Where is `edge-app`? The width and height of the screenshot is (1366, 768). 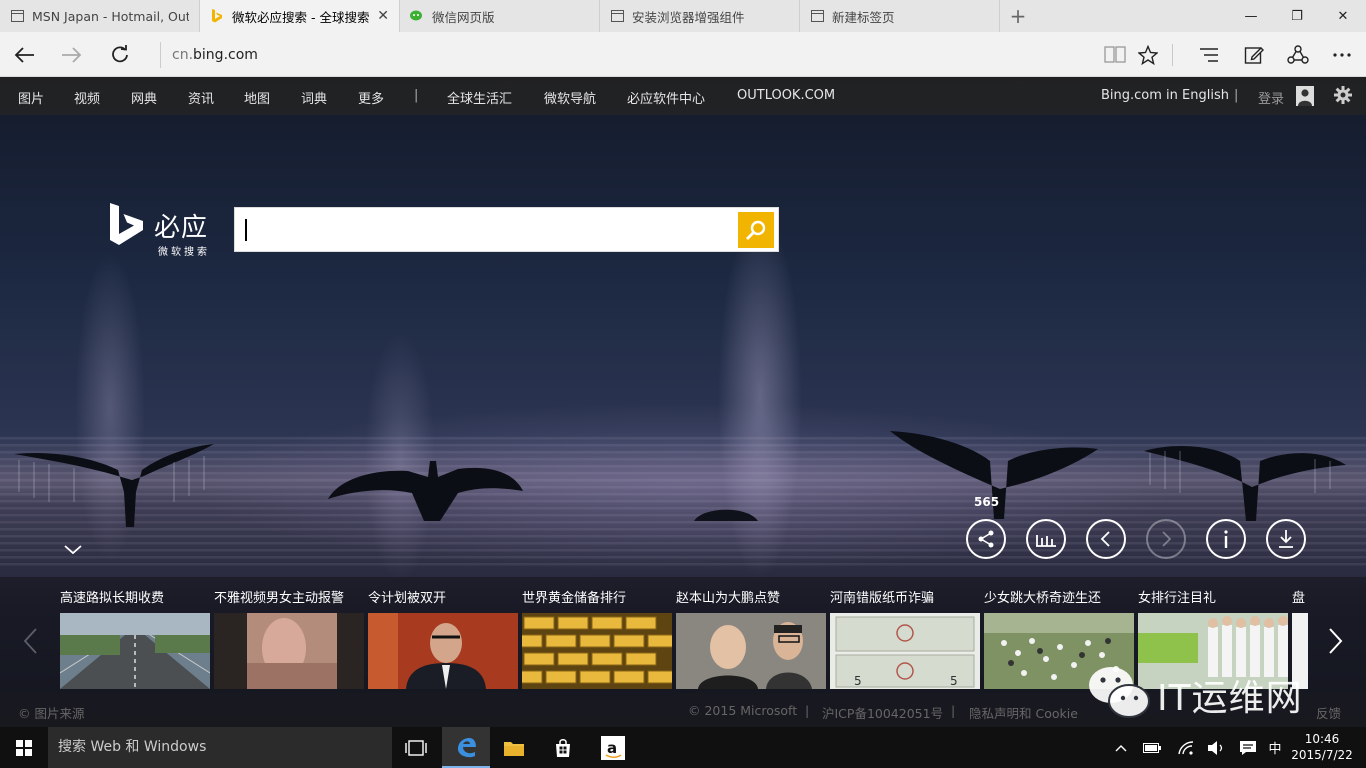 edge-app is located at coordinates (466, 747).